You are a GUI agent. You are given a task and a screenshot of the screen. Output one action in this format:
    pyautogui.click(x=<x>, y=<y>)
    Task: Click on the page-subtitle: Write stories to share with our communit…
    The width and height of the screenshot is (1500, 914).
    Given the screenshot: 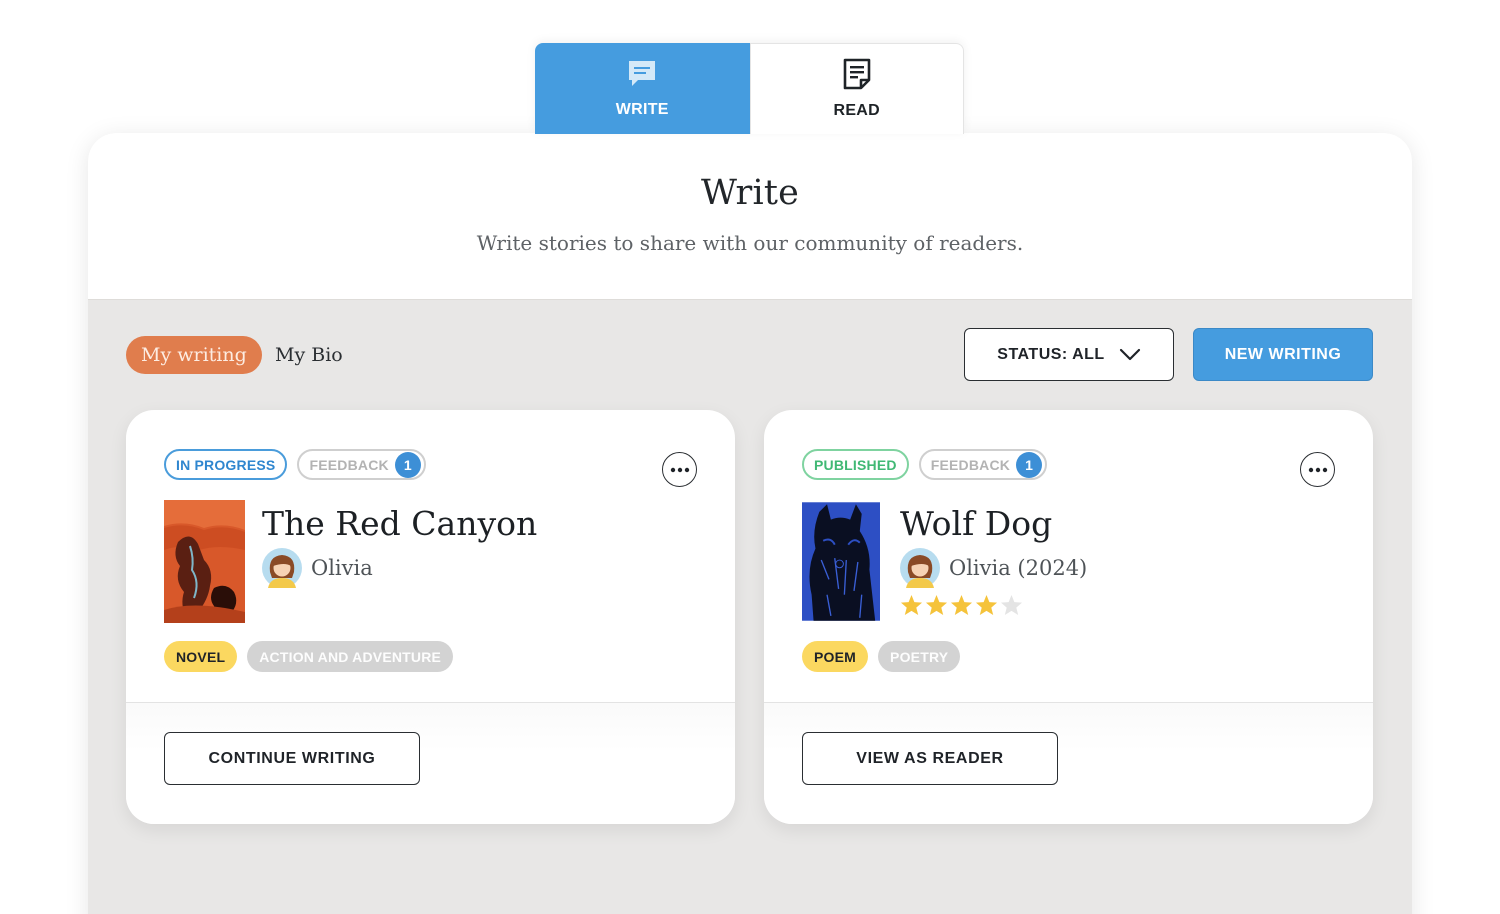 What is the action you would take?
    pyautogui.click(x=750, y=243)
    